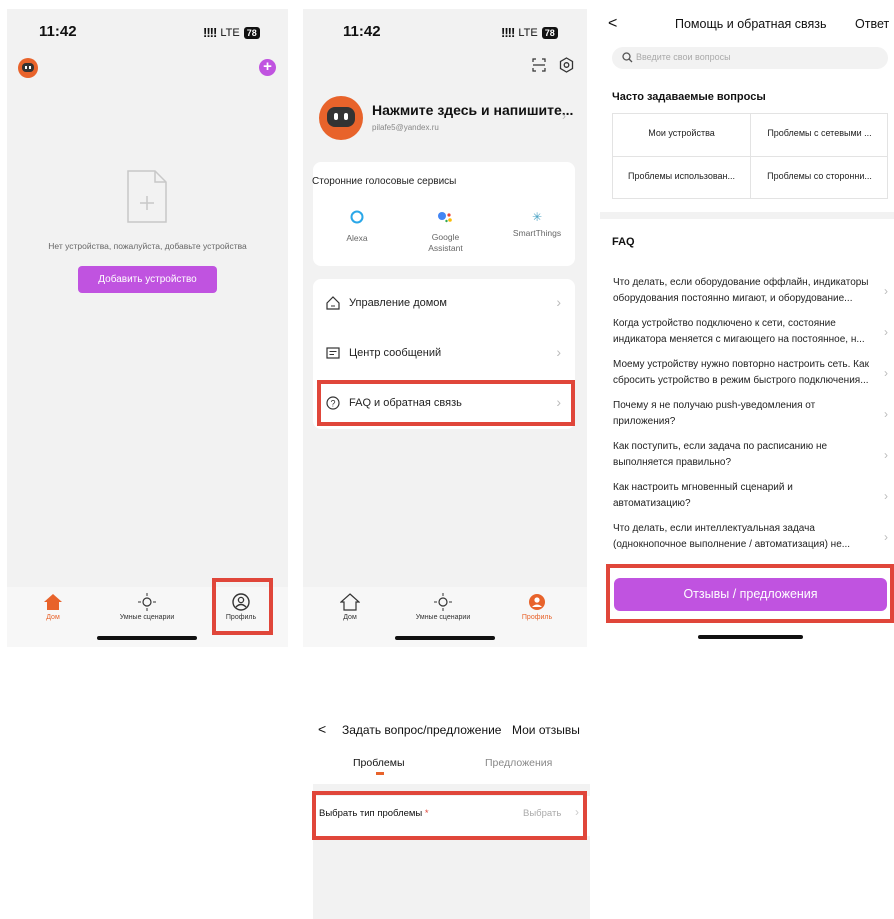 The height and width of the screenshot is (919, 894). What do you see at coordinates (357, 238) in the screenshot?
I see `voice-service-label: Alexa` at bounding box center [357, 238].